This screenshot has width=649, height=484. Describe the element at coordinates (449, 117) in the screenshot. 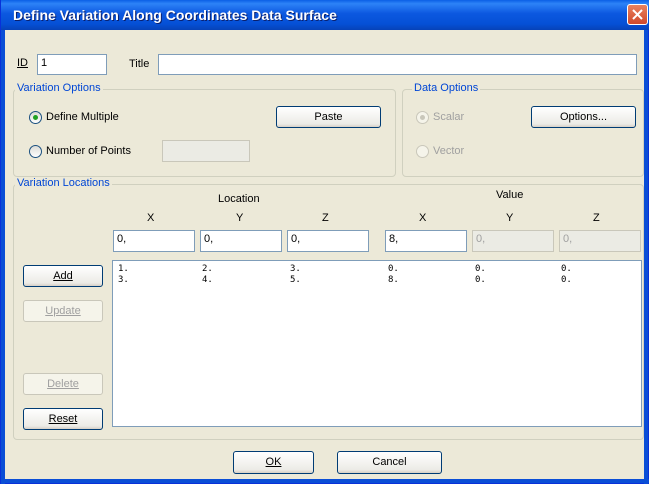

I see `scalar-label: Scalar` at that location.